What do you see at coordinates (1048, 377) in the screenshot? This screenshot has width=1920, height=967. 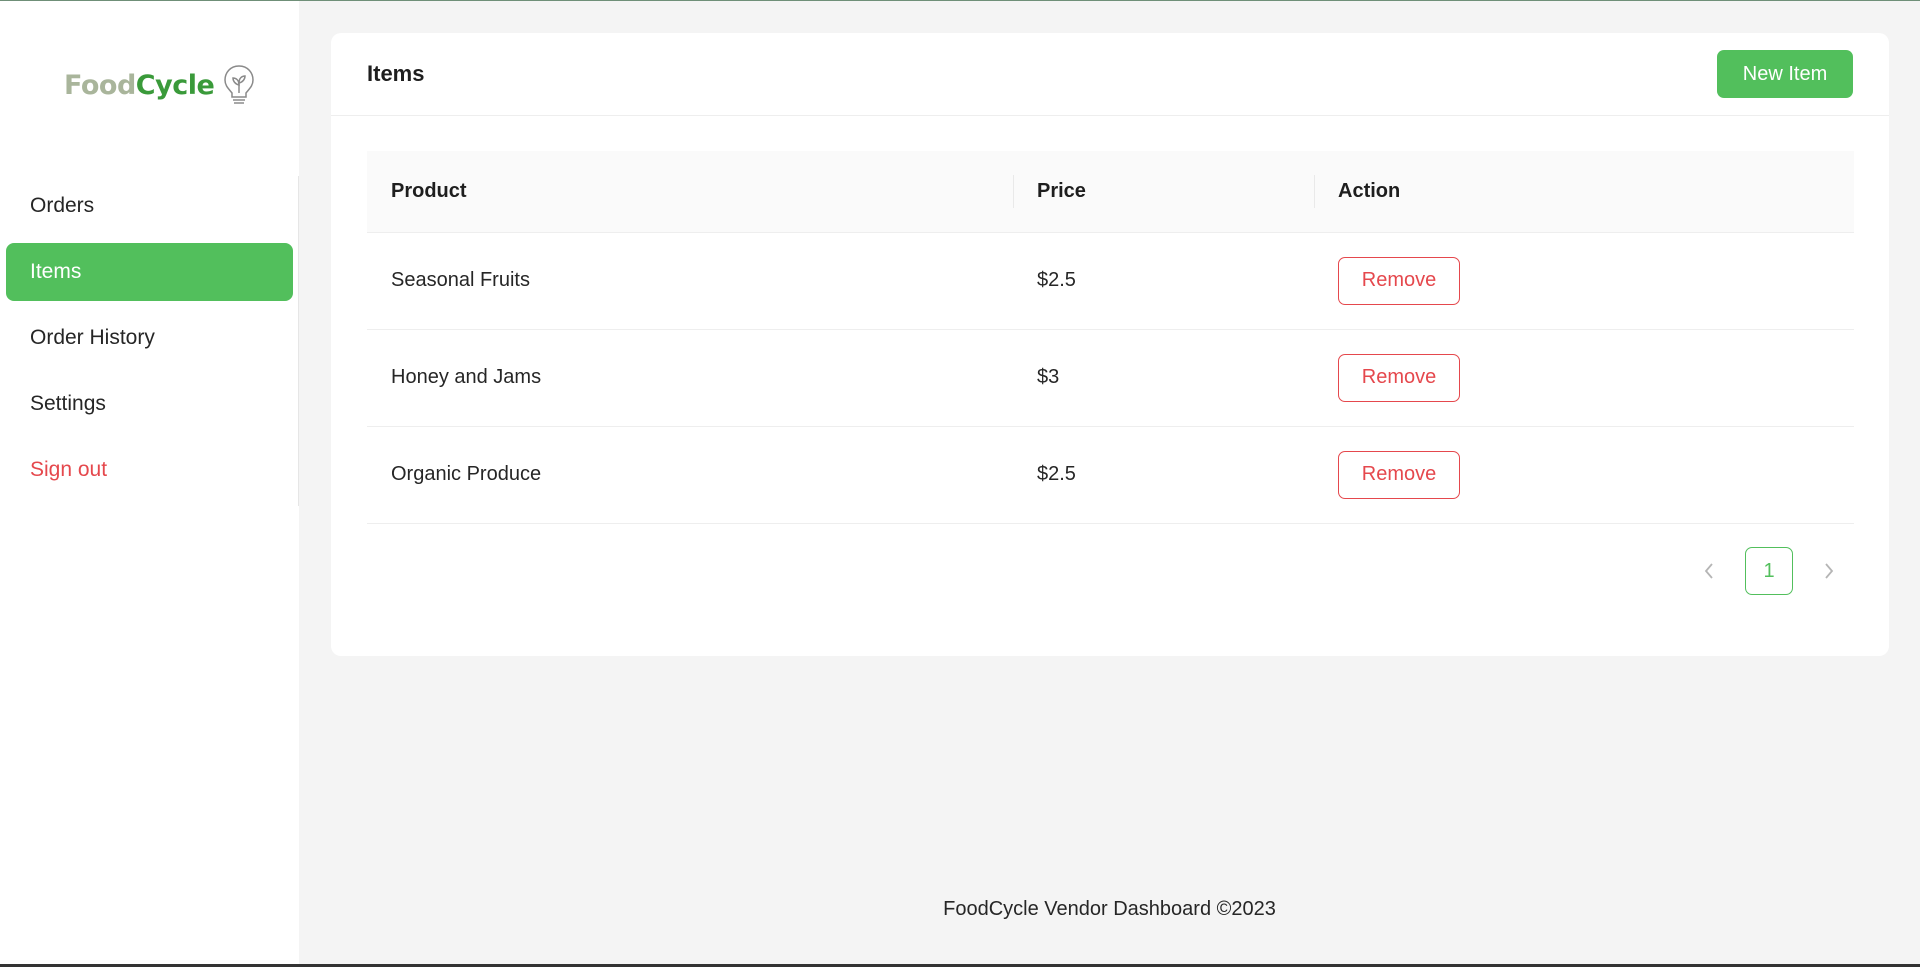 I see `price-cell: $3` at bounding box center [1048, 377].